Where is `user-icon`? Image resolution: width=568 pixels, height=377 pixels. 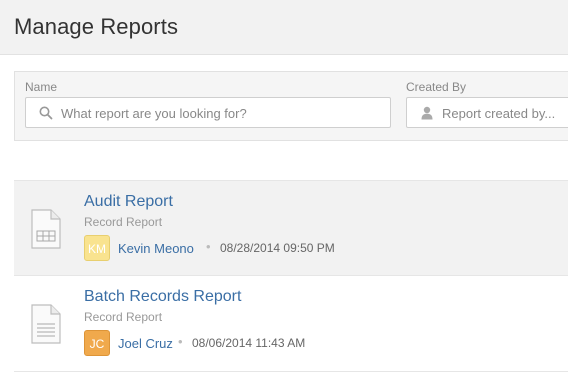 user-icon is located at coordinates (427, 114).